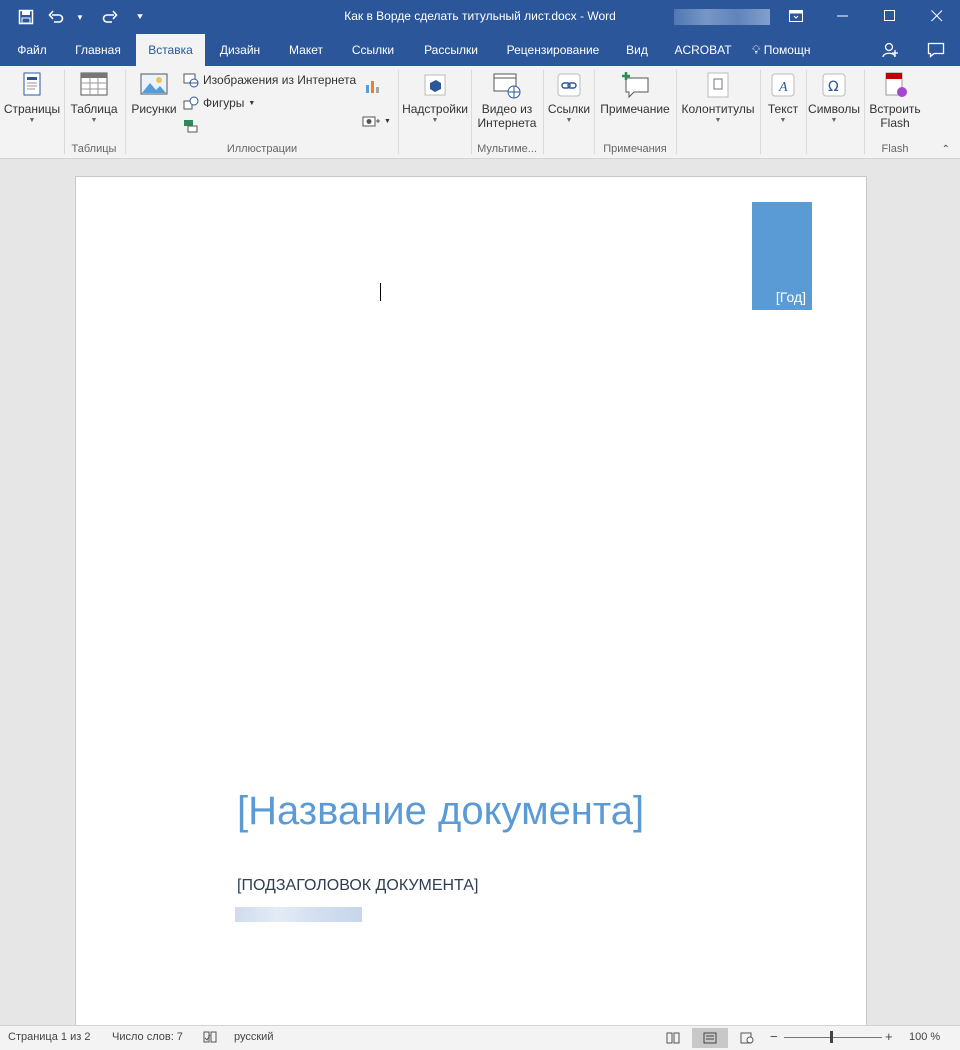  I want to click on online-video-button: Видео из Интернета, so click(507, 100).